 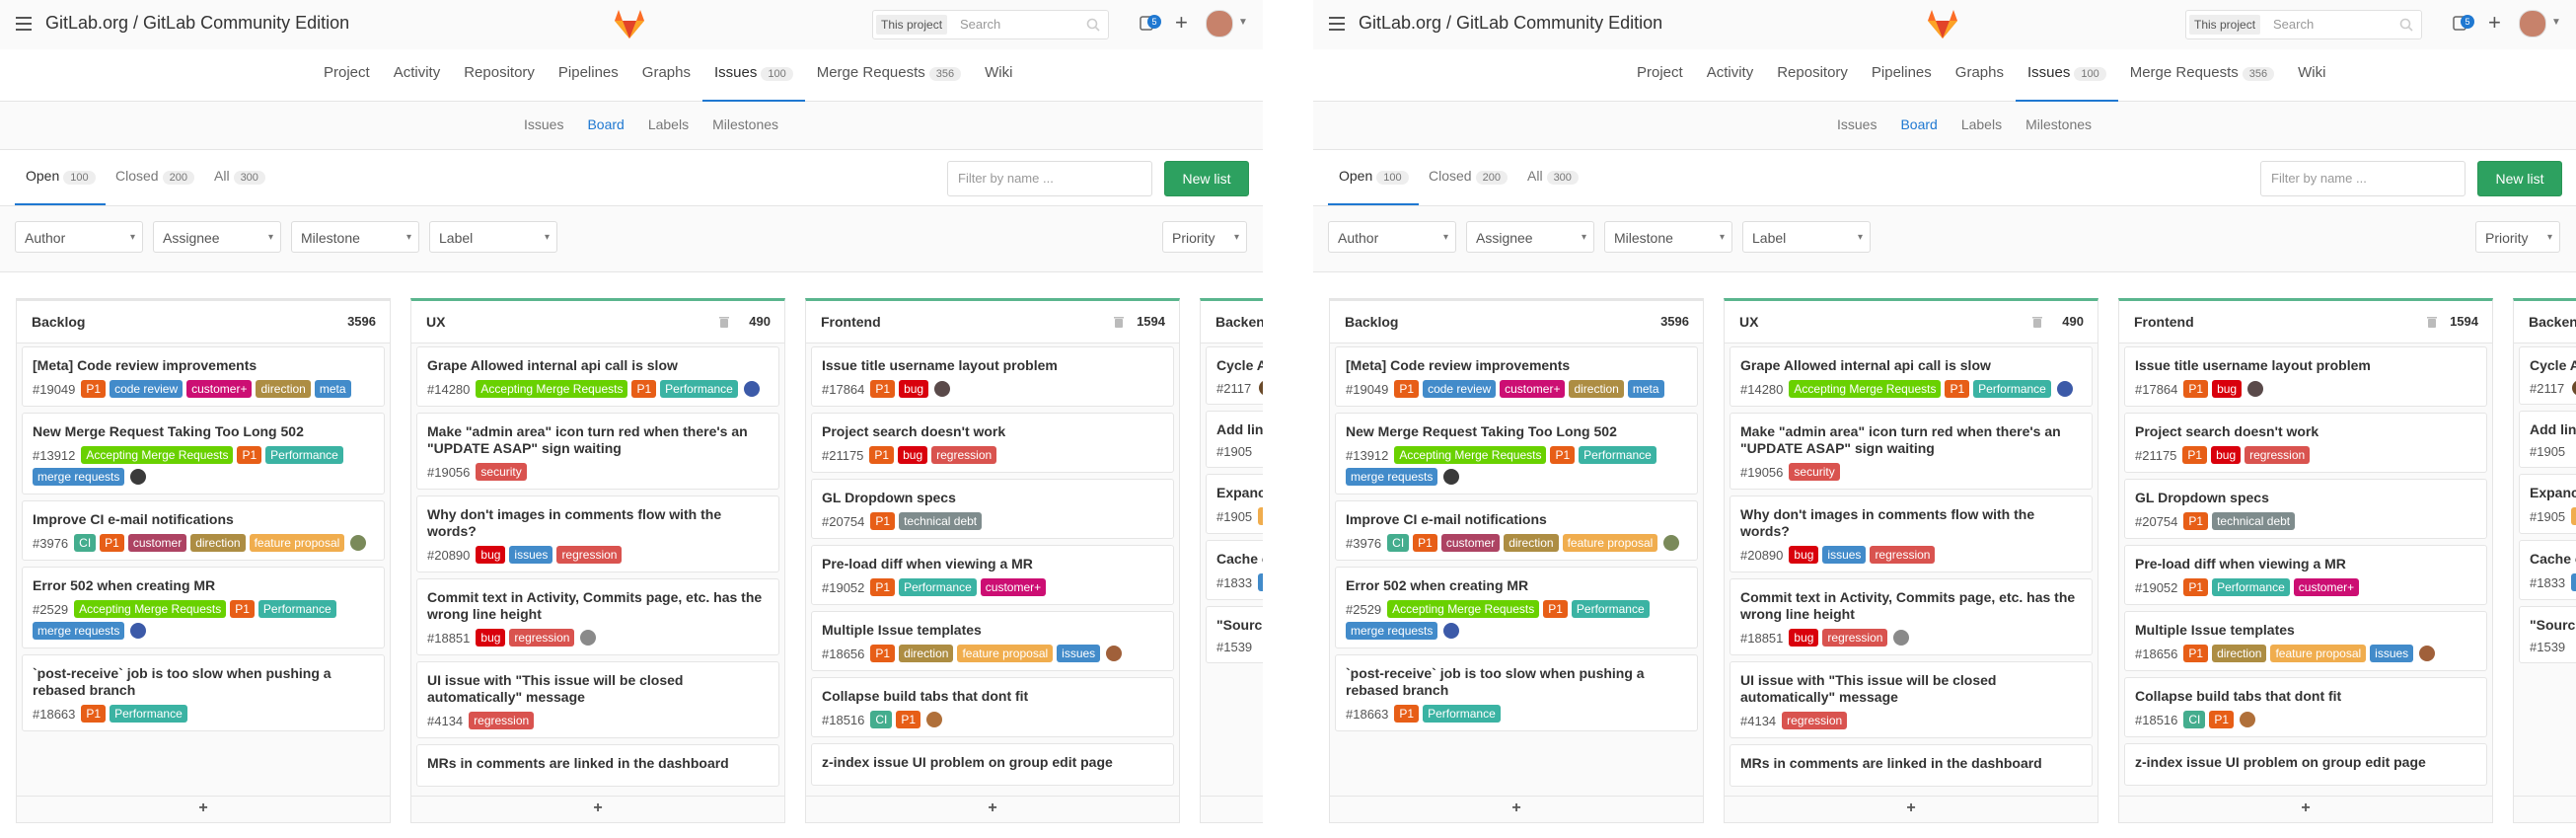 I want to click on nav-item-activity: Activity, so click(x=417, y=75).